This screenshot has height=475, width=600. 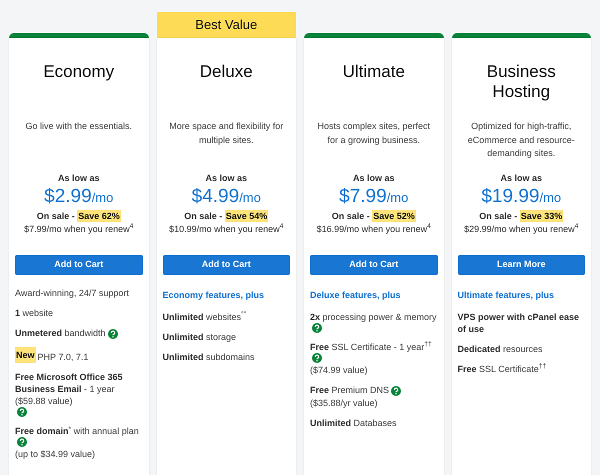 What do you see at coordinates (344, 402) in the screenshot?
I see `feature-note: ($35.88/yr value)` at bounding box center [344, 402].